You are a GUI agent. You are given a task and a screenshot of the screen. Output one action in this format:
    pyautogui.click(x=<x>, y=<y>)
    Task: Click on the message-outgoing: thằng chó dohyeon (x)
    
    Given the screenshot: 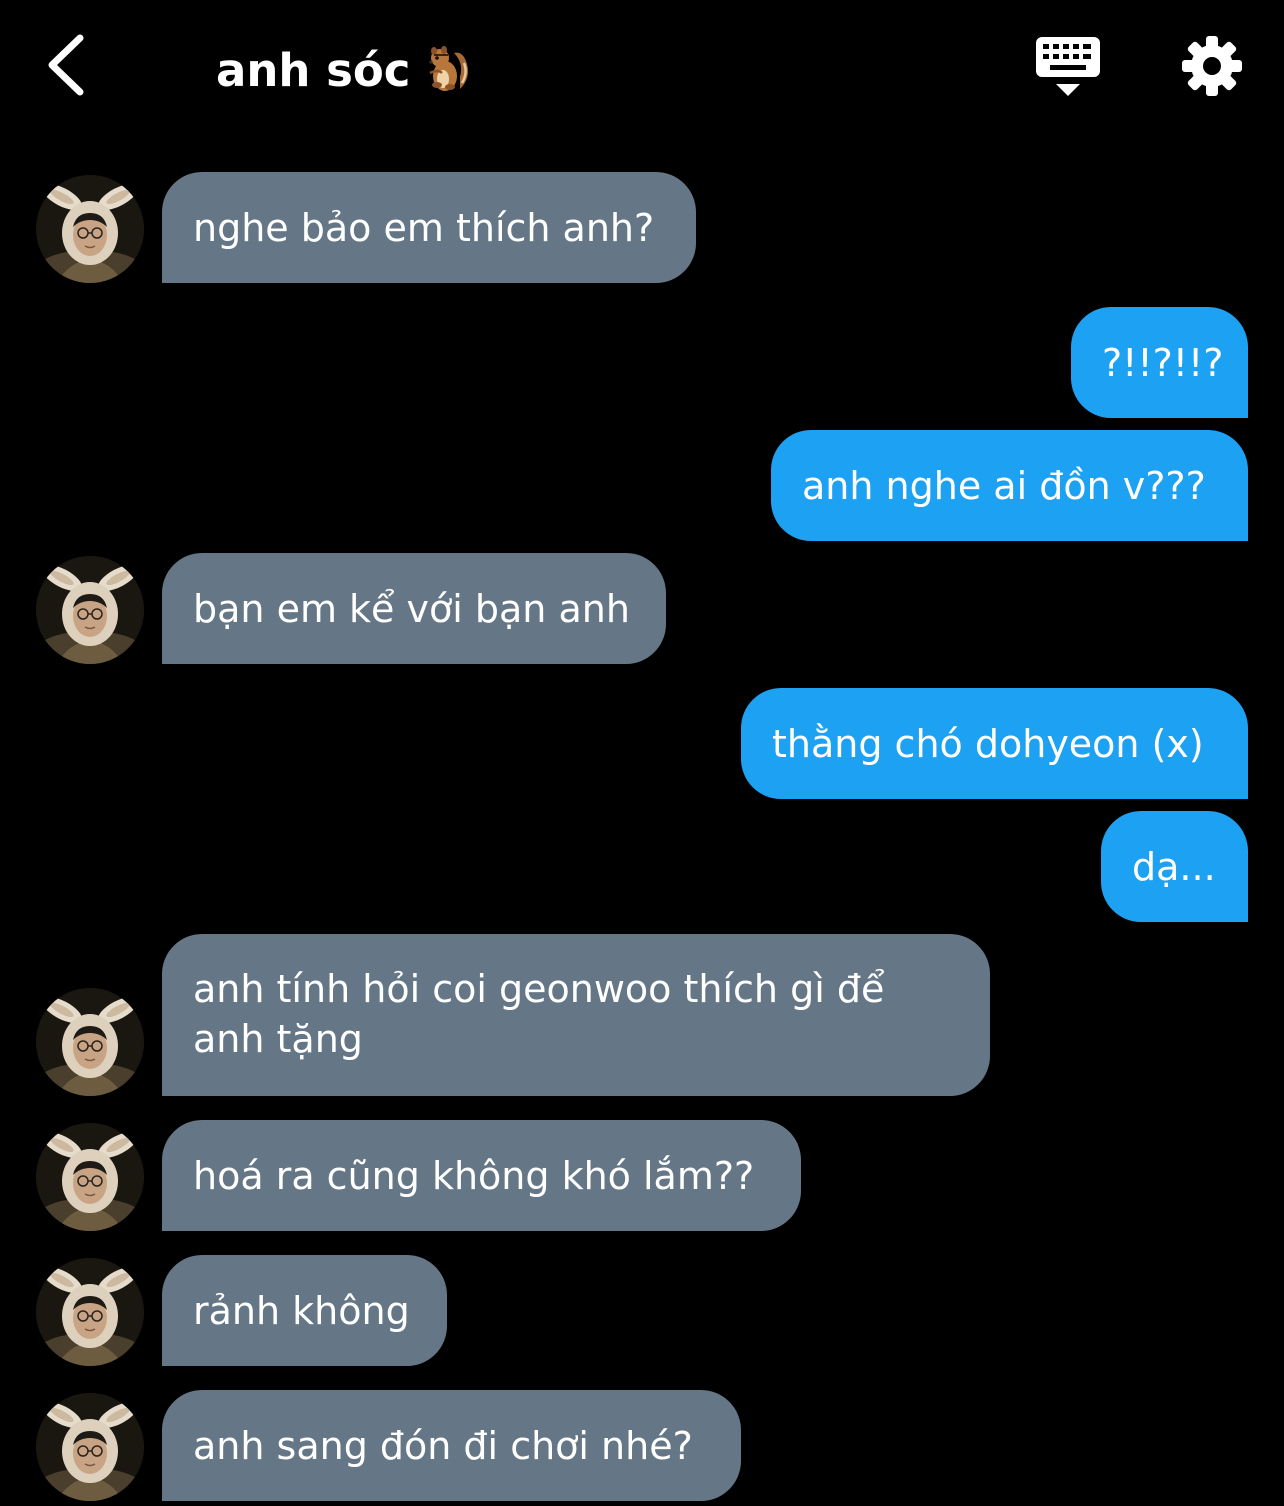 What is the action you would take?
    pyautogui.click(x=994, y=743)
    